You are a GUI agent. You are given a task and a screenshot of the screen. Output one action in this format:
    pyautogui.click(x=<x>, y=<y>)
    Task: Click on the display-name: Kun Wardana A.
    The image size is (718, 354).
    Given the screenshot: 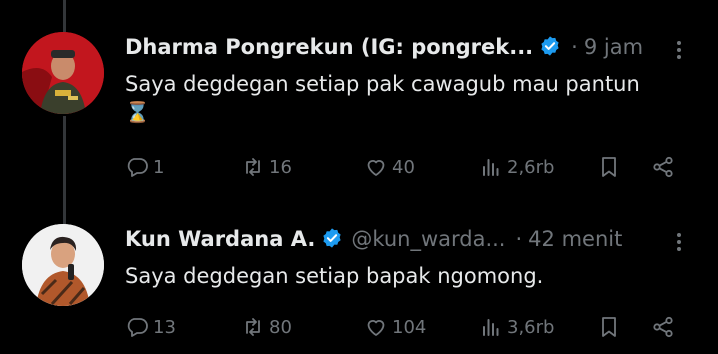 What is the action you would take?
    pyautogui.click(x=220, y=239)
    